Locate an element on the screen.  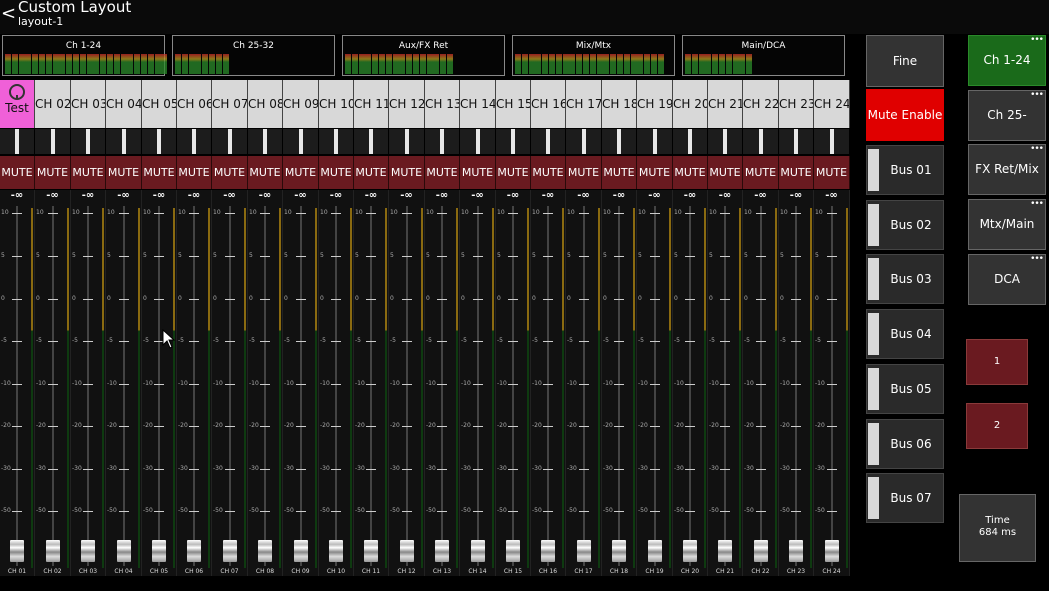
layer-button: Ch 1-24 ••• is located at coordinates (1007, 60).